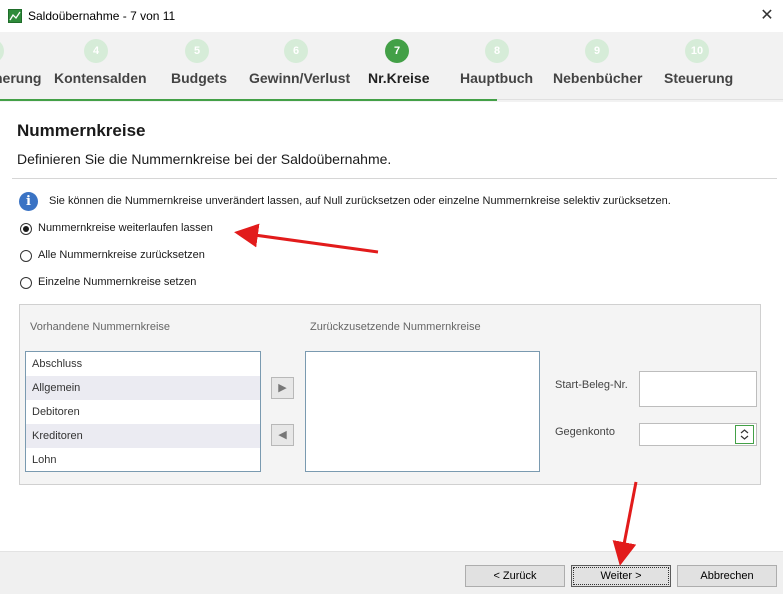 The width and height of the screenshot is (783, 594). I want to click on wizard-step-5: 5 Budgets, so click(197, 67).